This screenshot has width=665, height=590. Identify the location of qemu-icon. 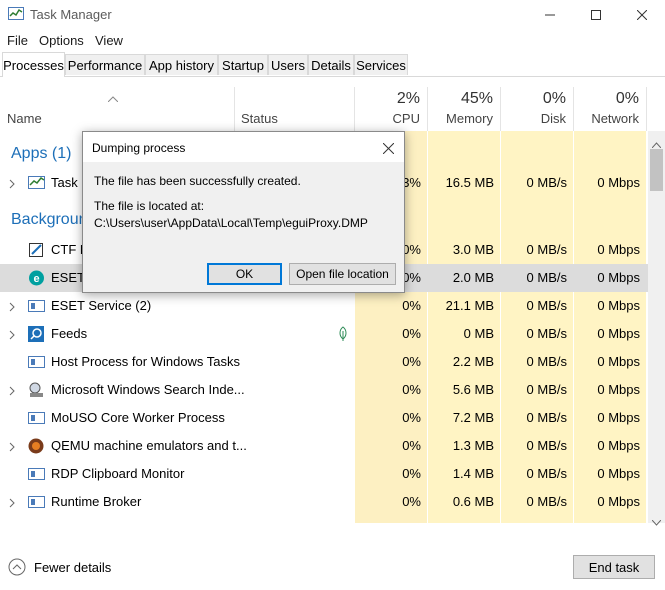
(36, 446).